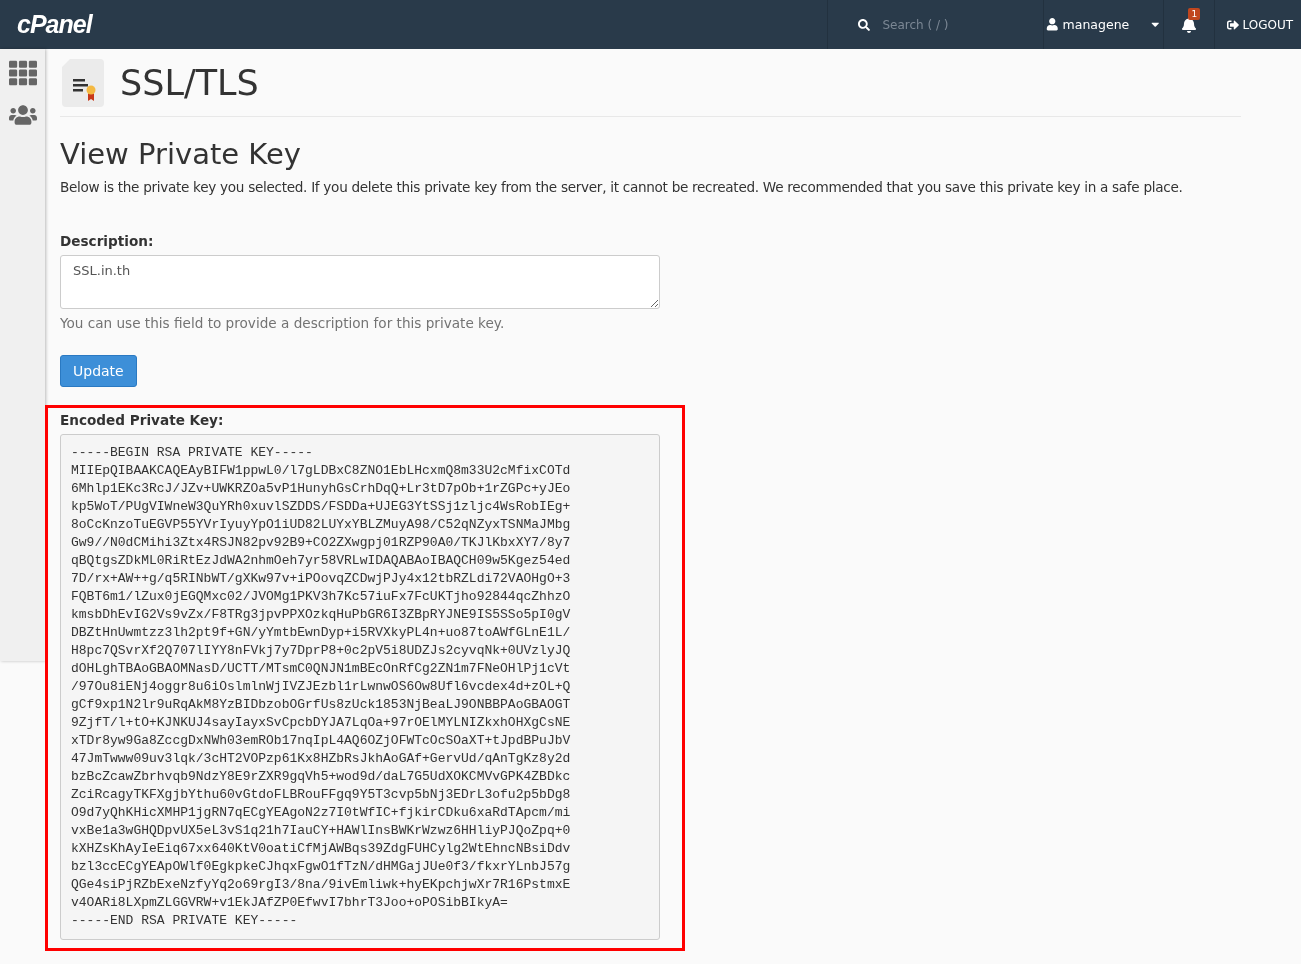  Describe the element at coordinates (142, 420) in the screenshot. I see `key-label: Encoded Private Key:` at that location.